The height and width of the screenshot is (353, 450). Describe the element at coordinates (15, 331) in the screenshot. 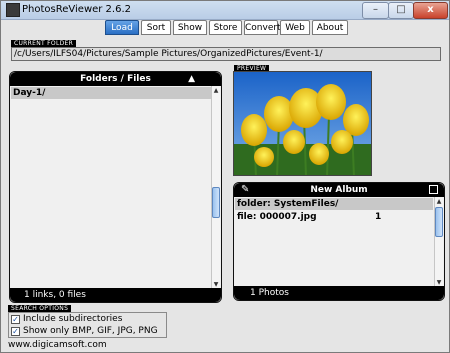

I see `image-filter-checkbox: ✓` at that location.